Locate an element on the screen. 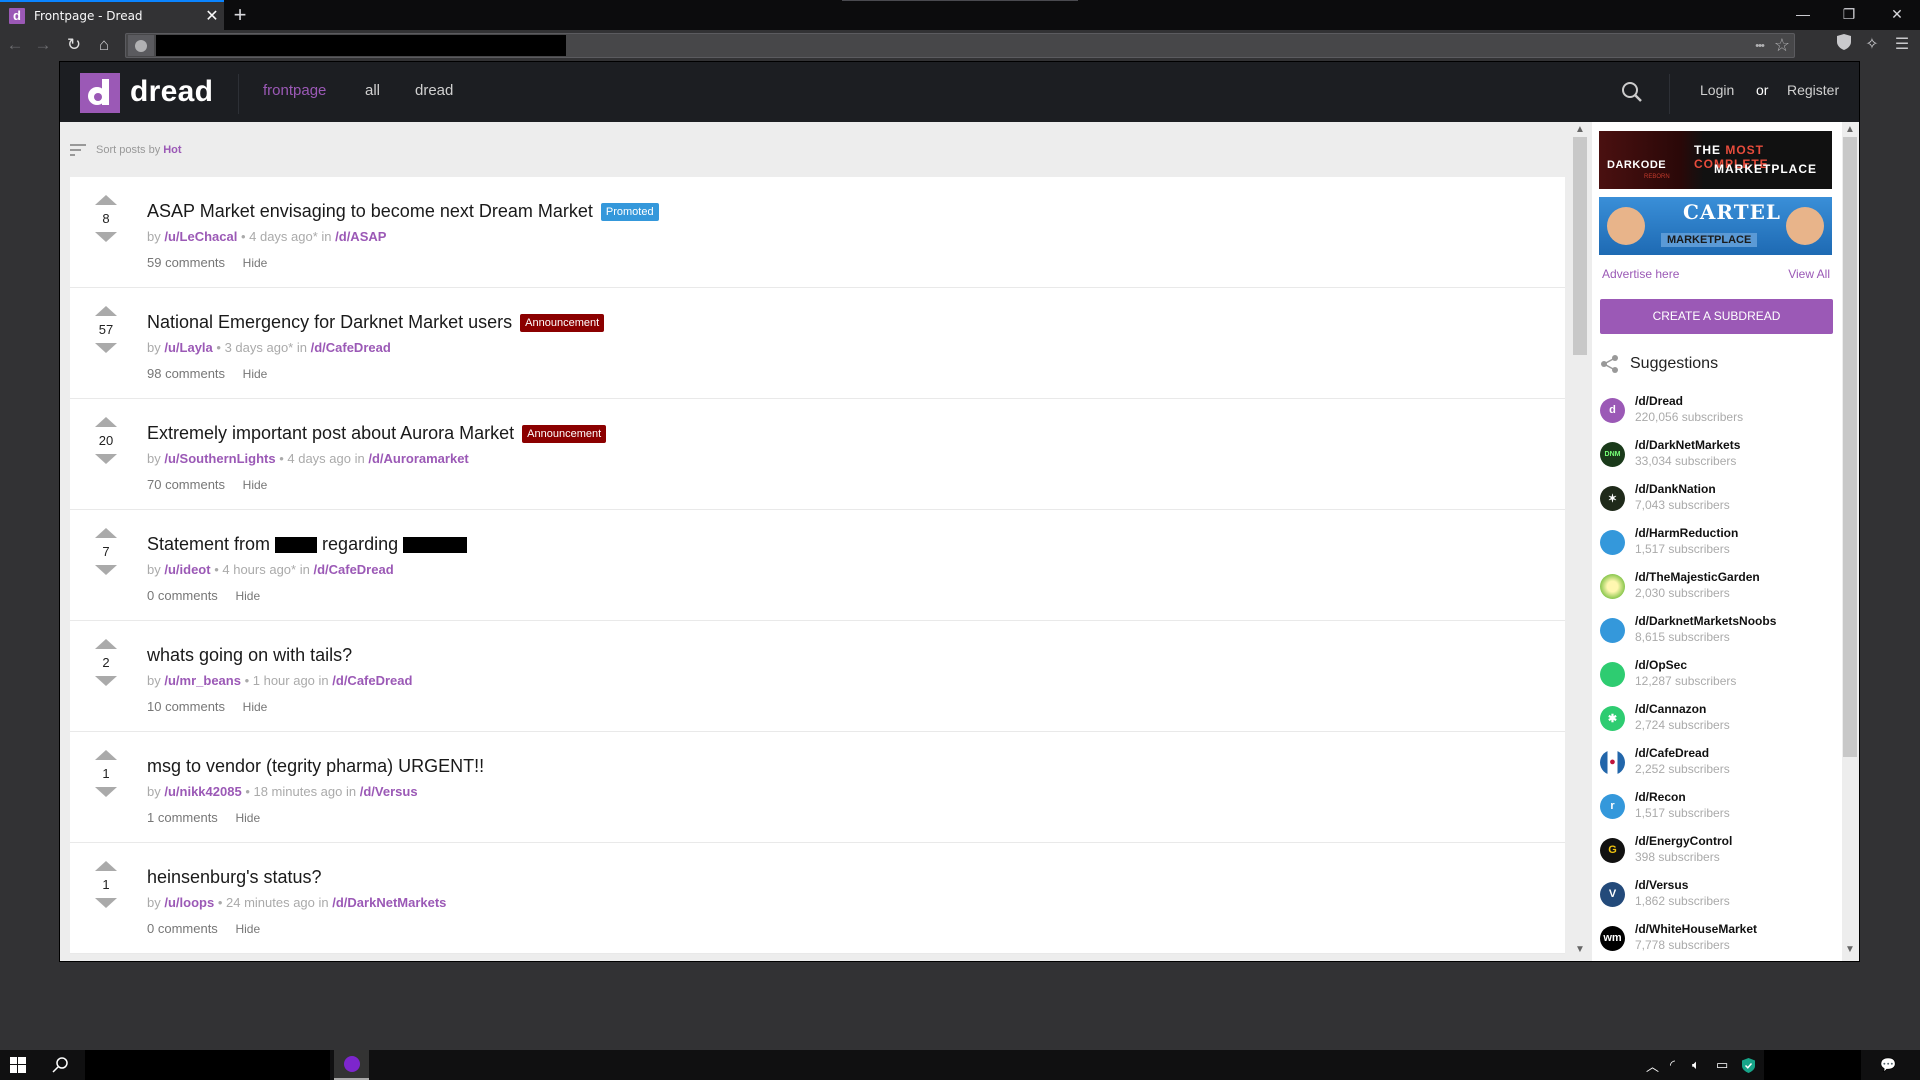 The image size is (1920, 1080). suggestion-name: /d/WhiteHouseMarket is located at coordinates (1696, 929).